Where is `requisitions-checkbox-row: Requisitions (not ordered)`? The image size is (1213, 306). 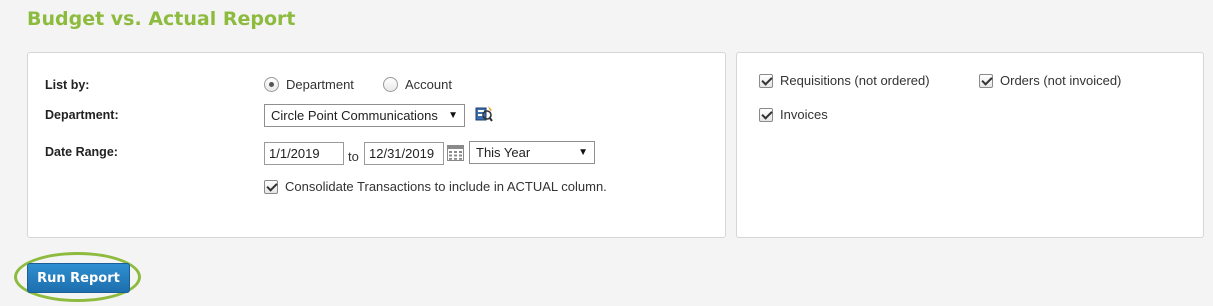 requisitions-checkbox-row: Requisitions (not ordered) is located at coordinates (844, 80).